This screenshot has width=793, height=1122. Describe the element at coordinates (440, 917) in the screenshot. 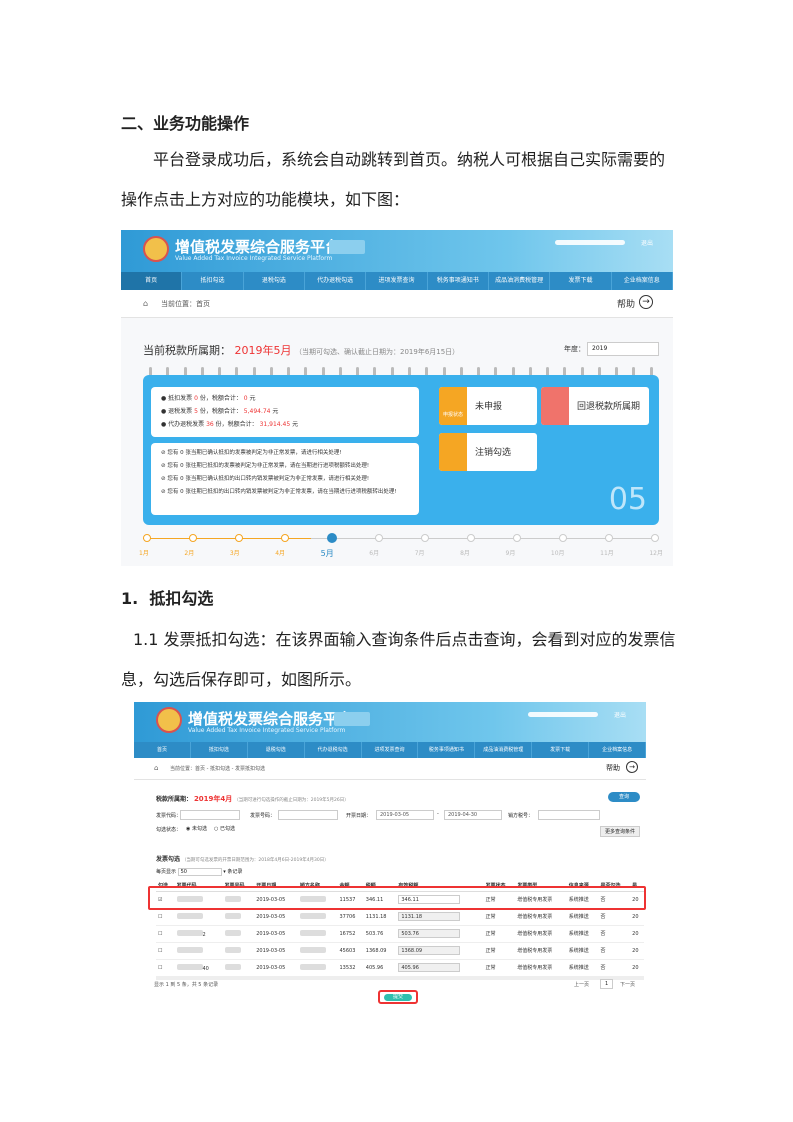

I see `cell-valid-tax: 1131.18` at that location.